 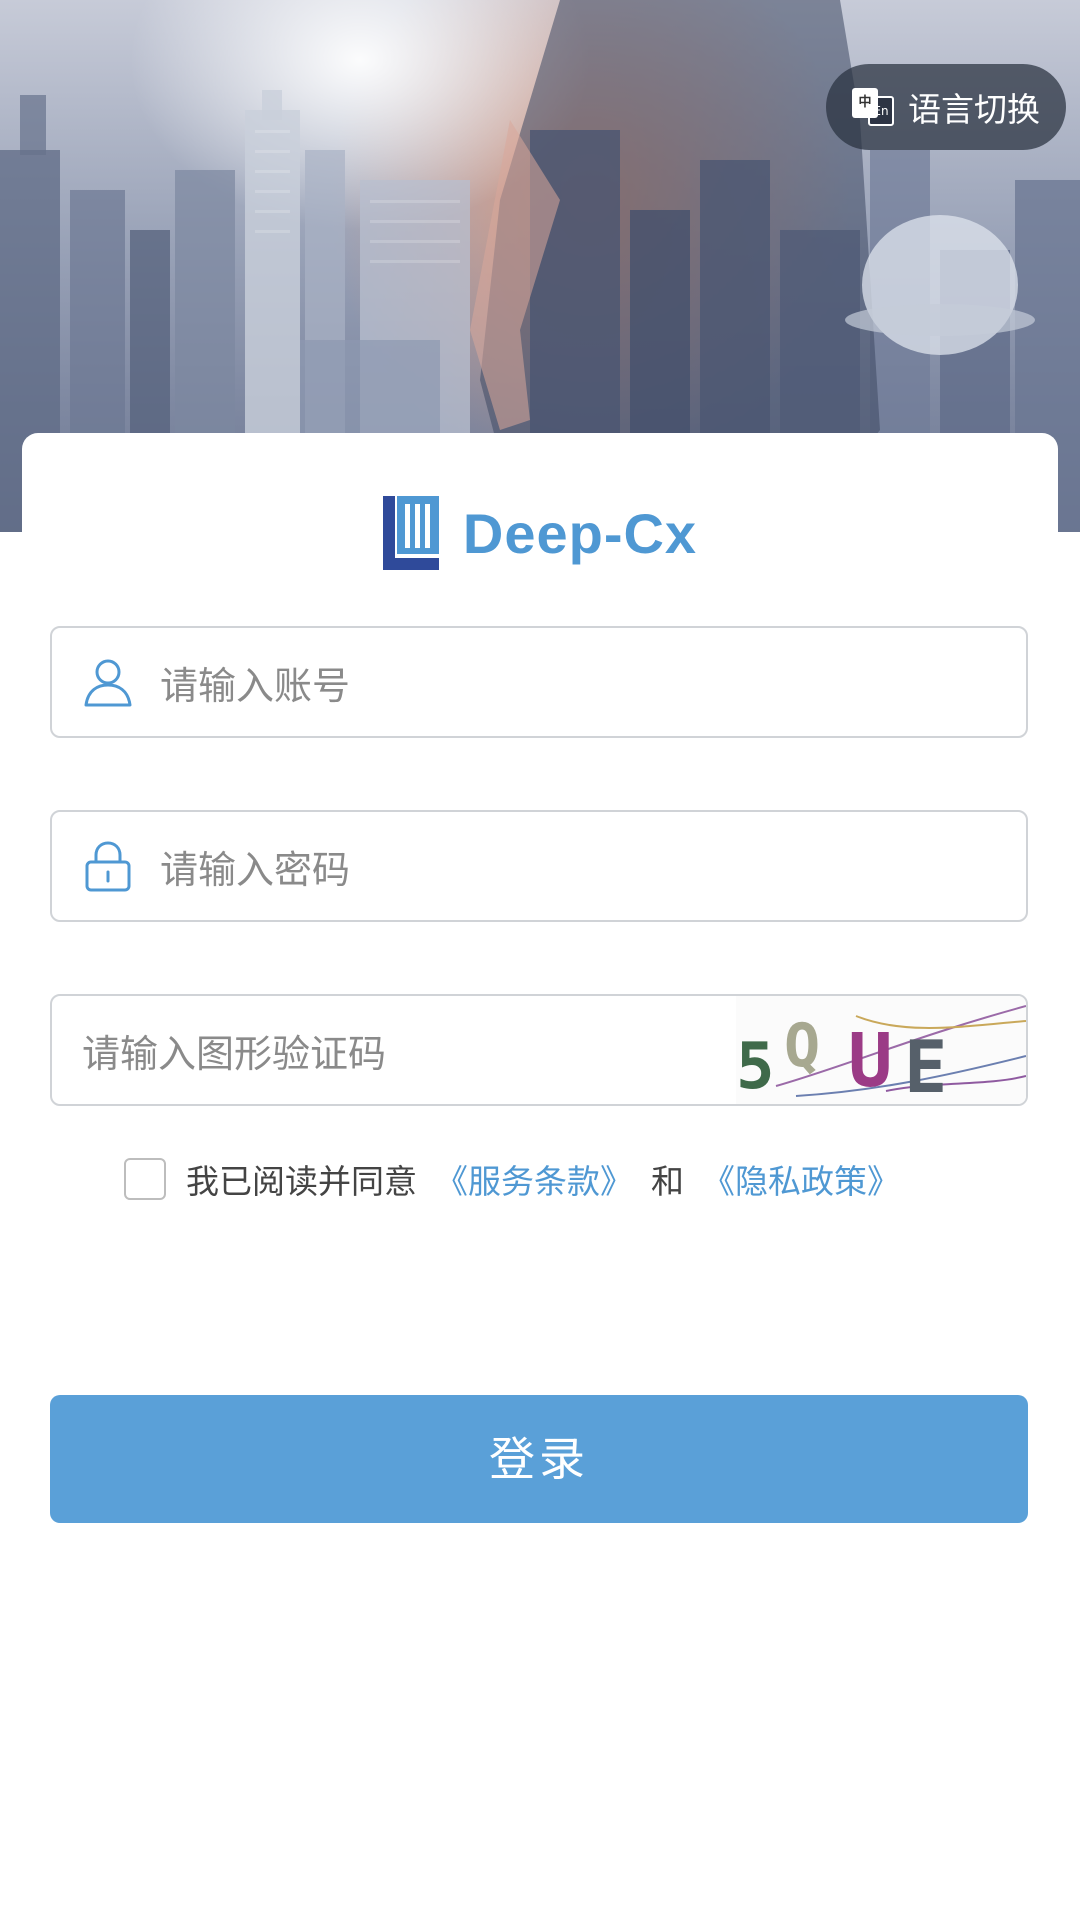 I want to click on agreement-conjunction: 和, so click(x=667, y=1181).